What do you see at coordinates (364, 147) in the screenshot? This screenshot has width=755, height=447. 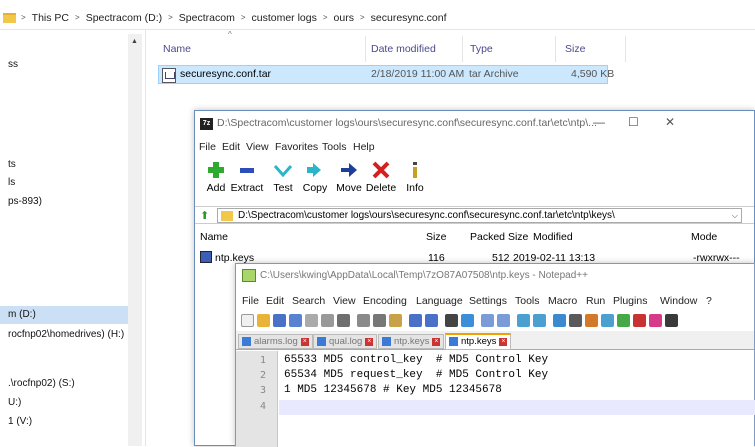 I see `menu-help: Help` at bounding box center [364, 147].